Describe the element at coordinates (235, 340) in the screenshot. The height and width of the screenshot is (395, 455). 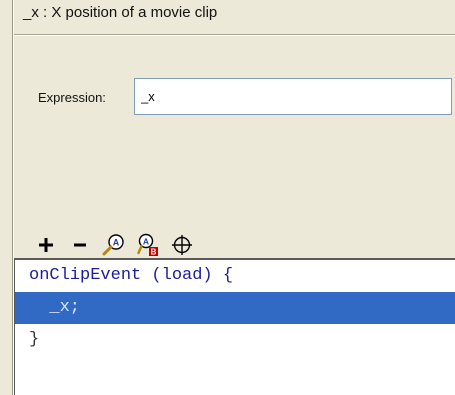
I see `code-line: }` at that location.